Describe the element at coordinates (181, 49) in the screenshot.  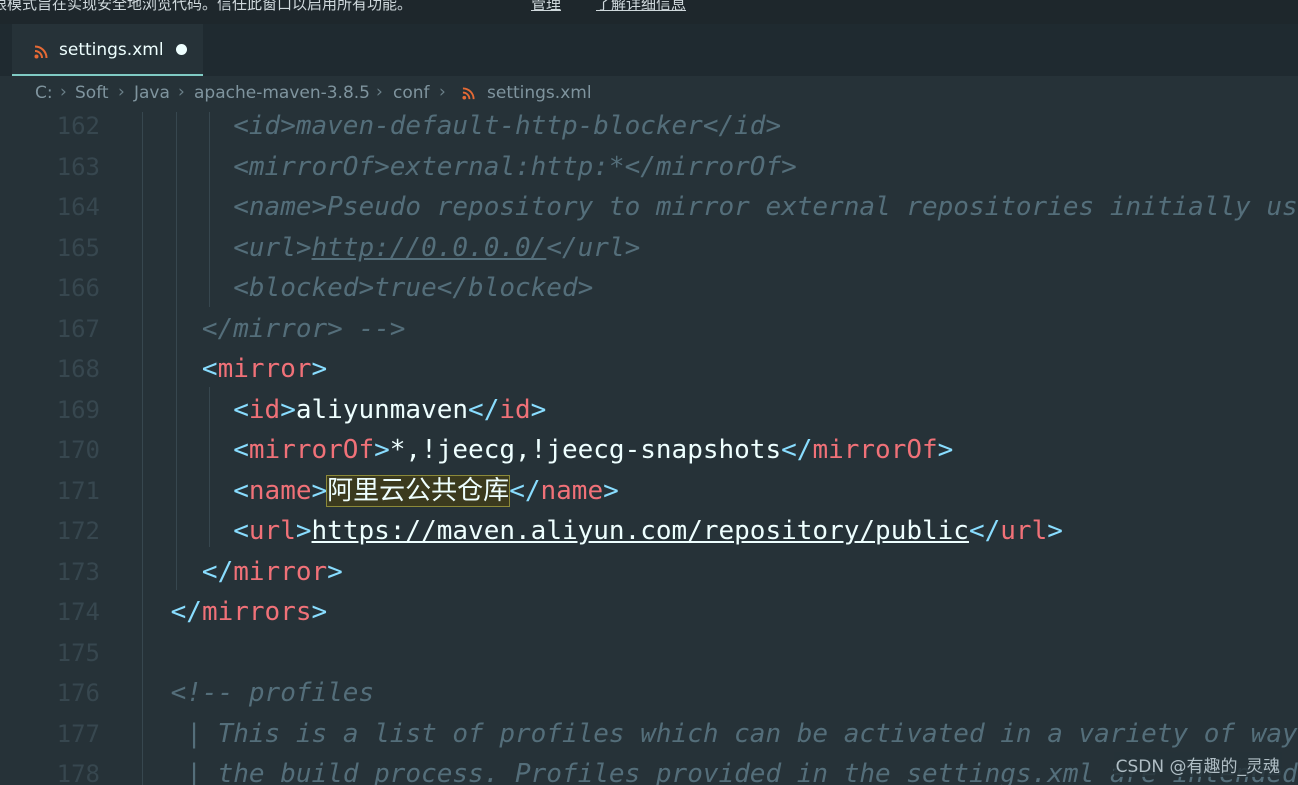
I see `unsaved-dot-icon` at that location.